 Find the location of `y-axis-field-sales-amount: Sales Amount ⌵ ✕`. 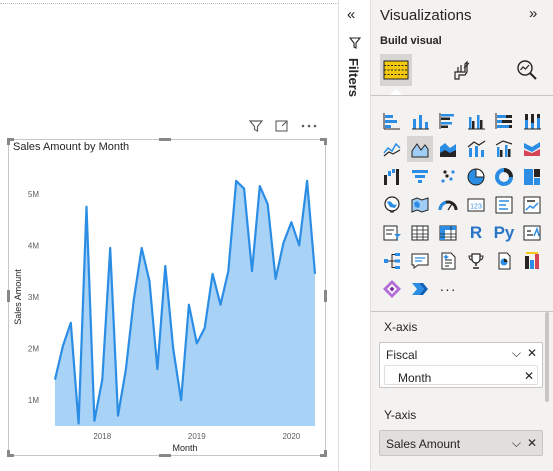

y-axis-field-sales-amount: Sales Amount ⌵ ✕ is located at coordinates (461, 443).